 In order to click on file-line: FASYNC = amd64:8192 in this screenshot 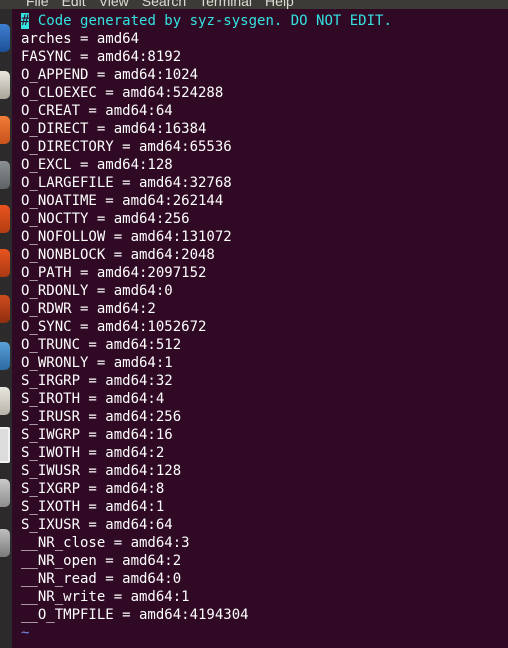, I will do `click(101, 57)`.